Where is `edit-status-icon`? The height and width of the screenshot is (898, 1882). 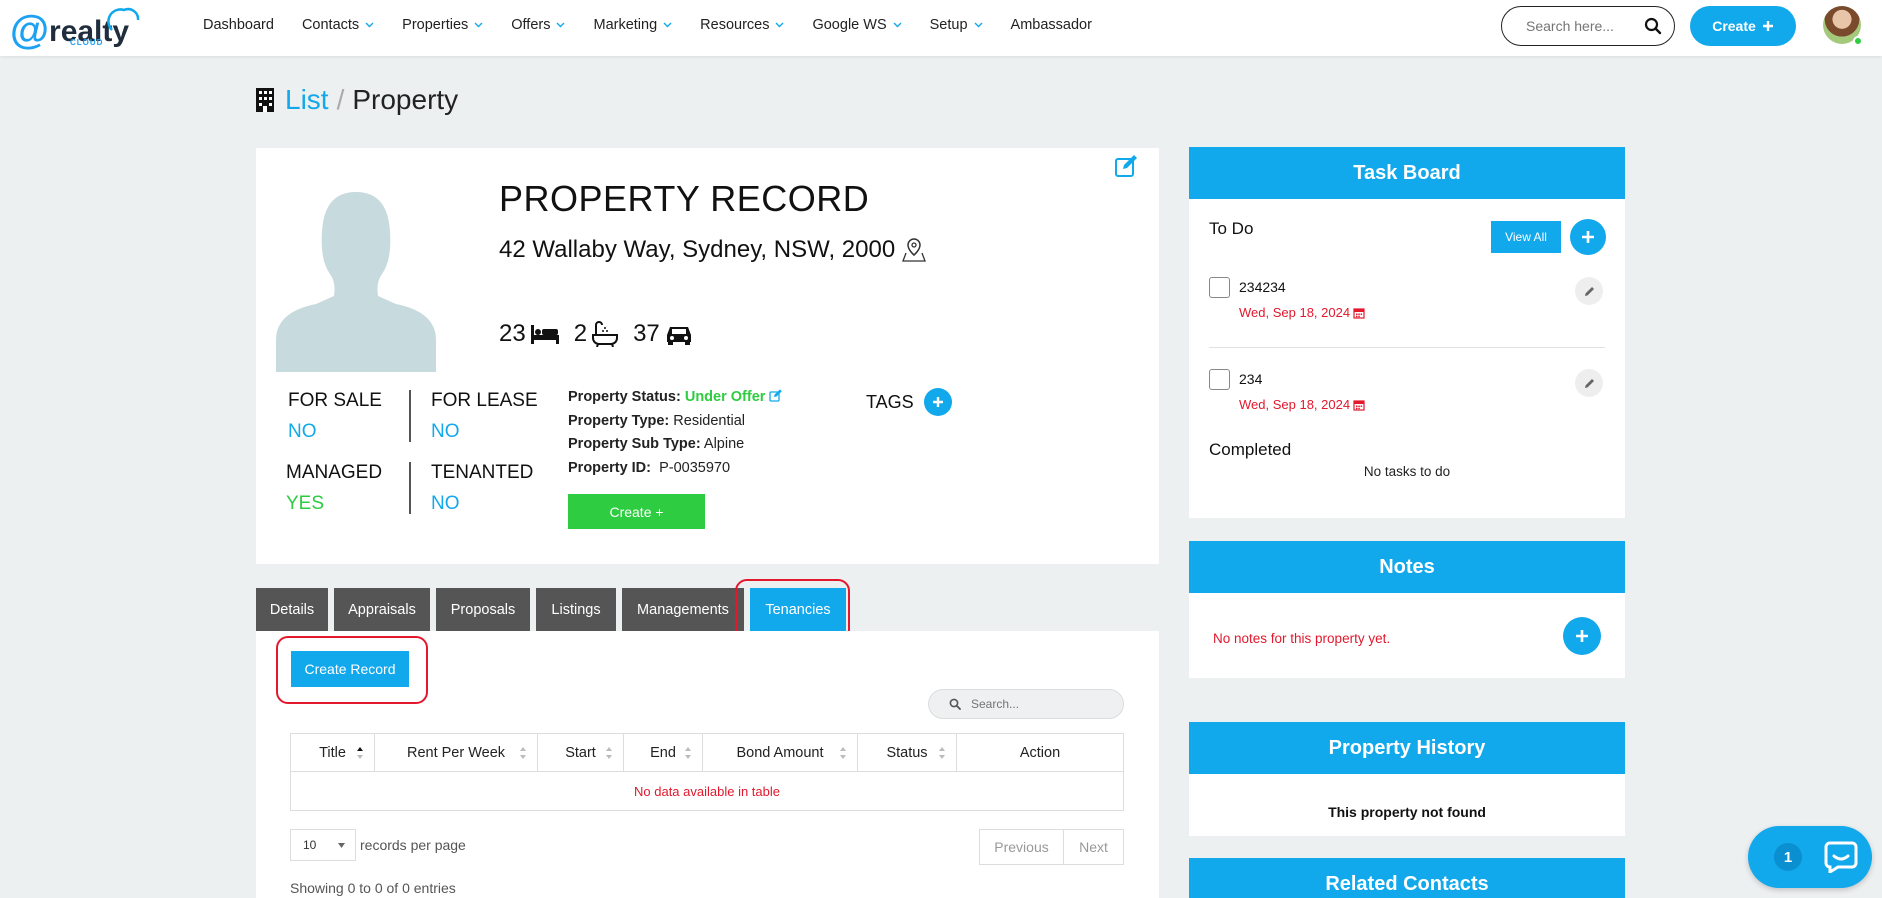 edit-status-icon is located at coordinates (776, 395).